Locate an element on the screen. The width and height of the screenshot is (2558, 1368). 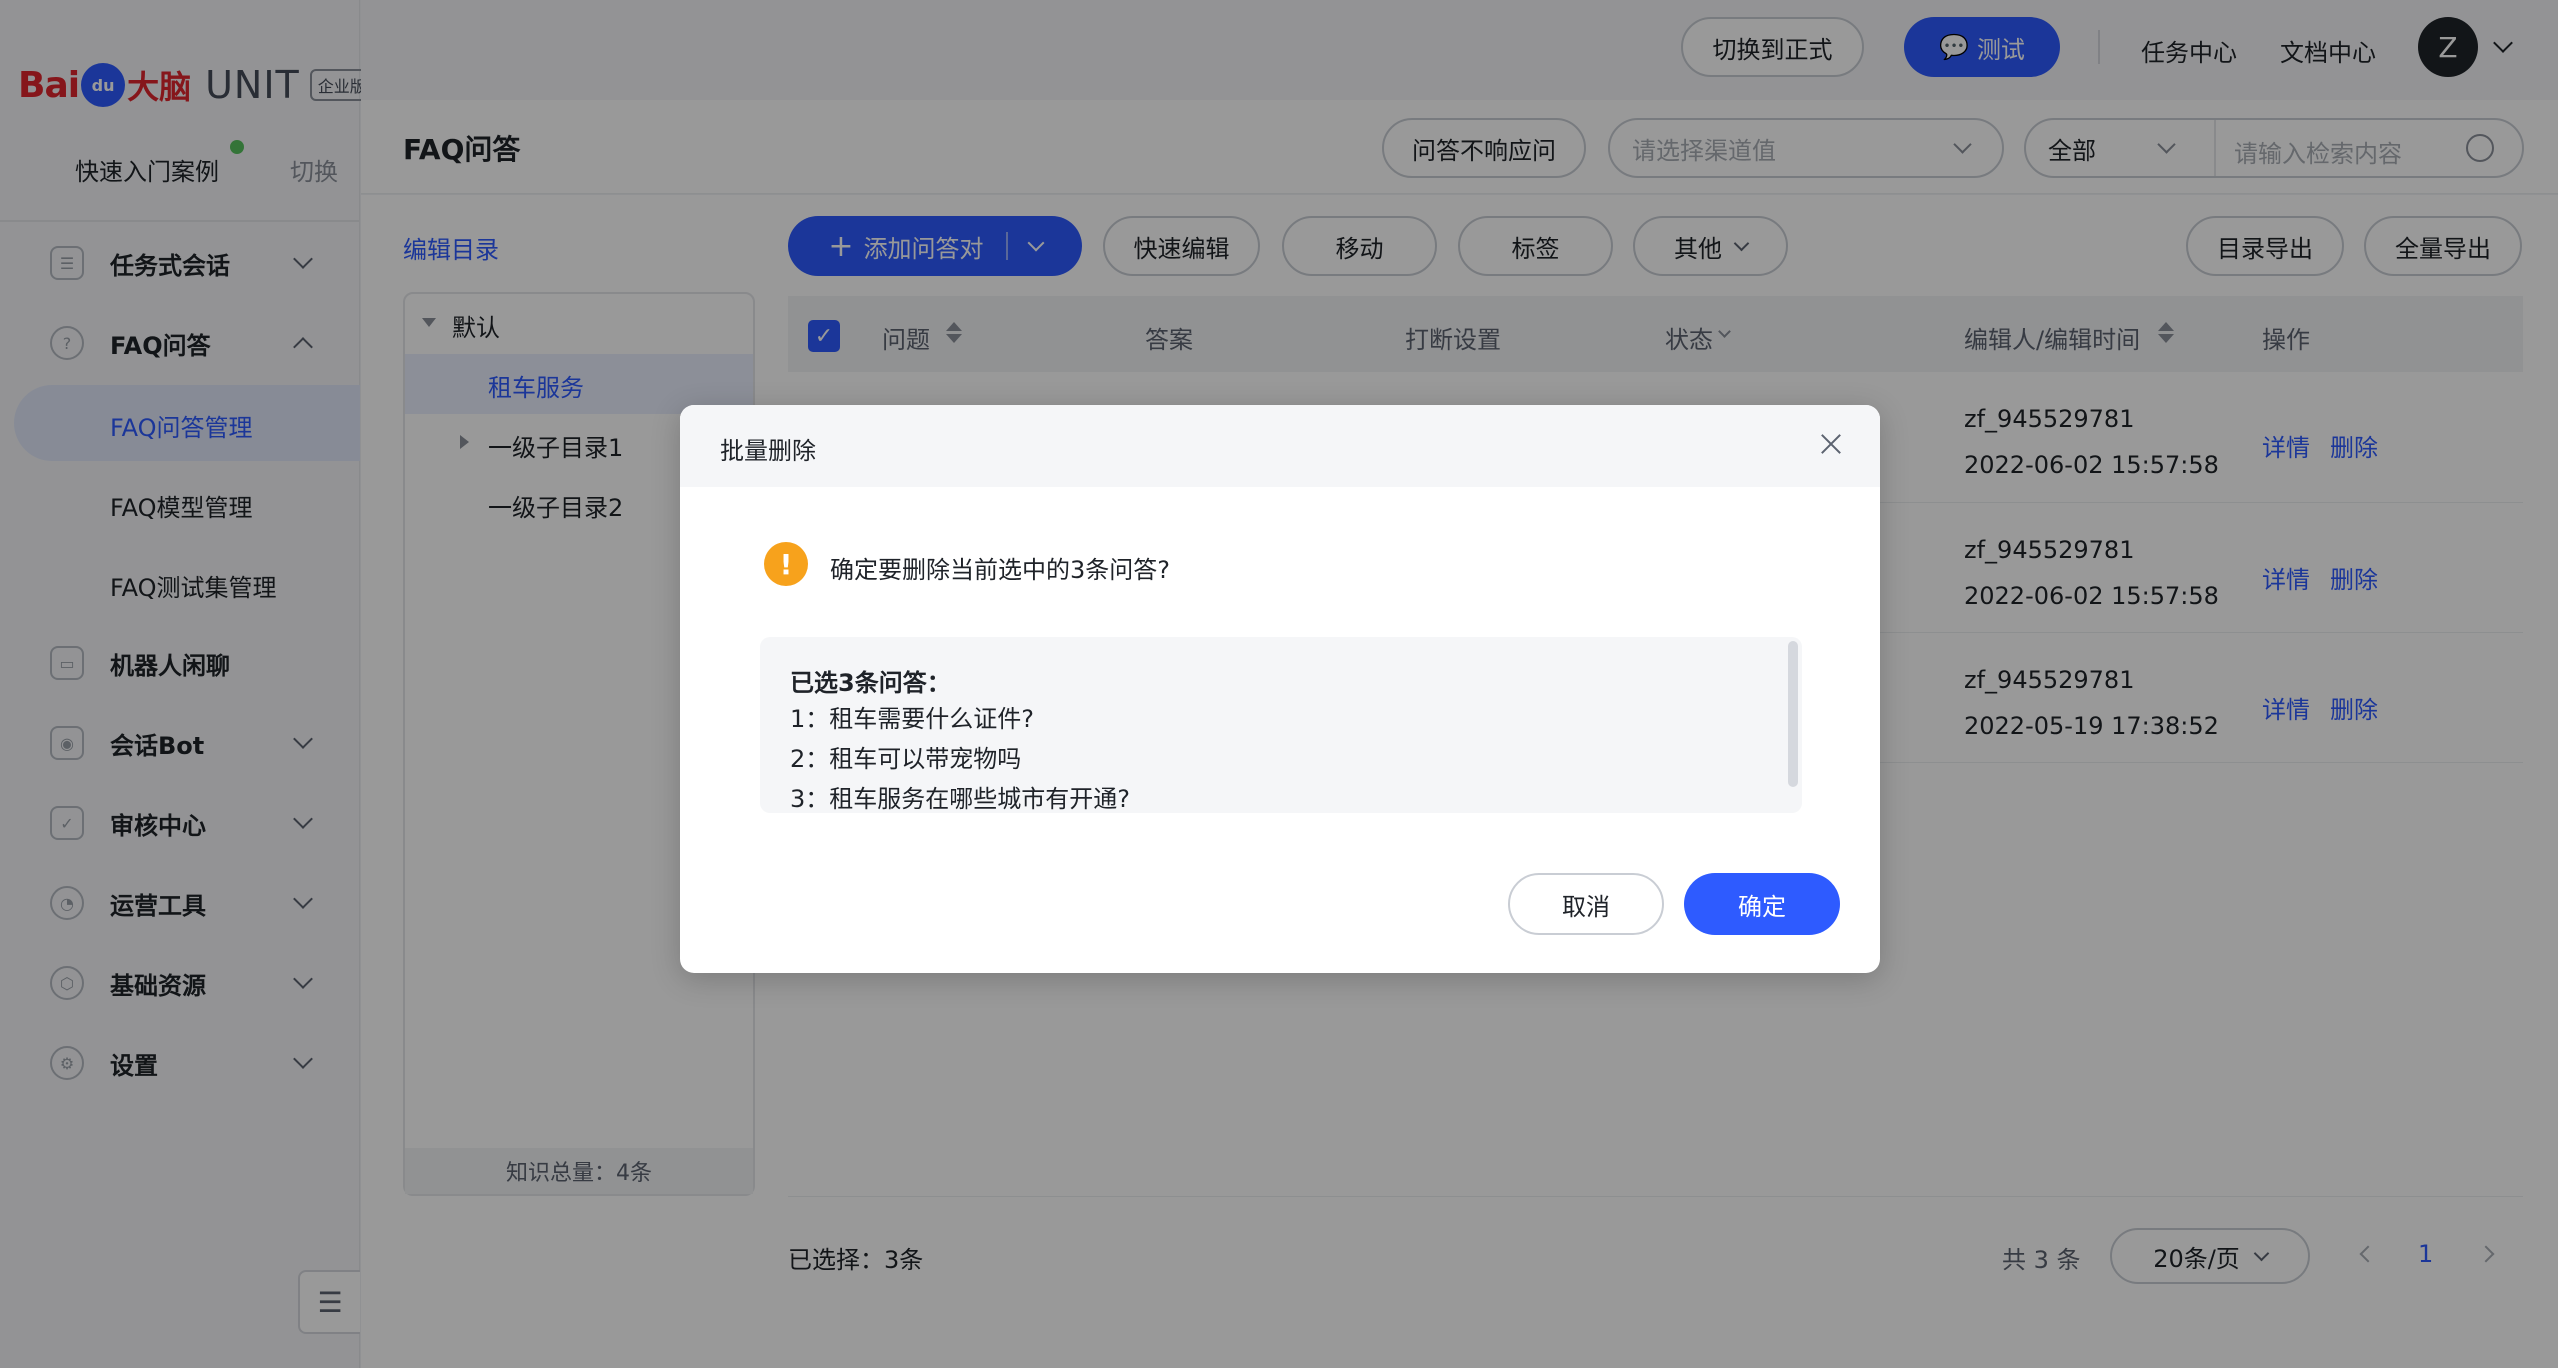
confirm-button: 确定 is located at coordinates (1762, 904).